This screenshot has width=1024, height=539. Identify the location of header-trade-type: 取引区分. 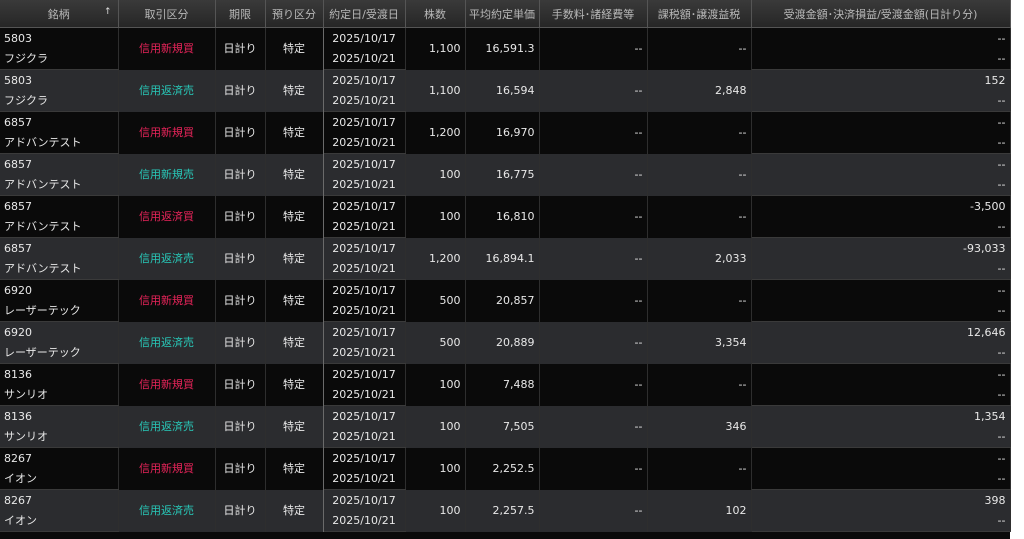
(167, 14).